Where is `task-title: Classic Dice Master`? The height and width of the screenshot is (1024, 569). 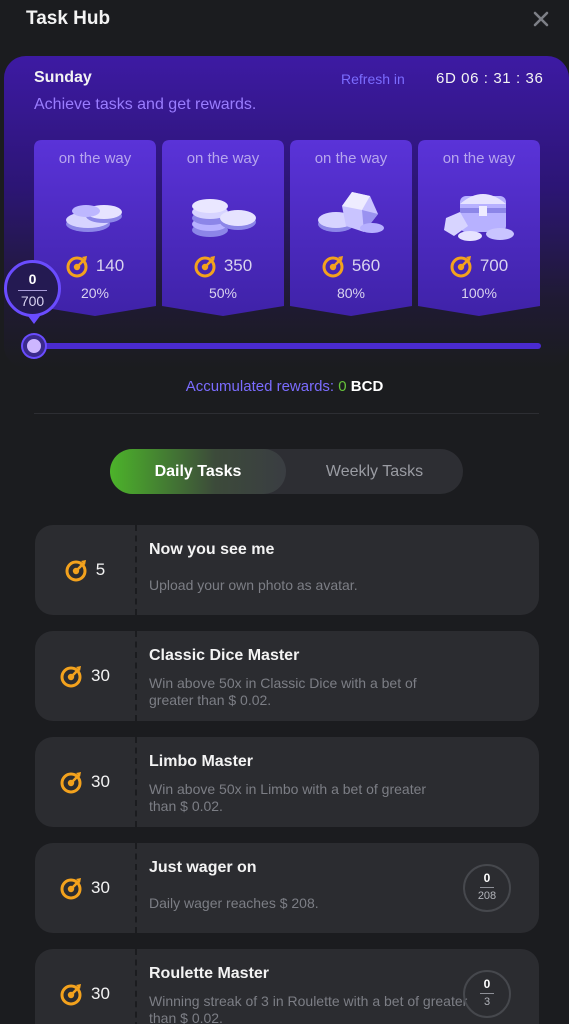
task-title: Classic Dice Master is located at coordinates (224, 655).